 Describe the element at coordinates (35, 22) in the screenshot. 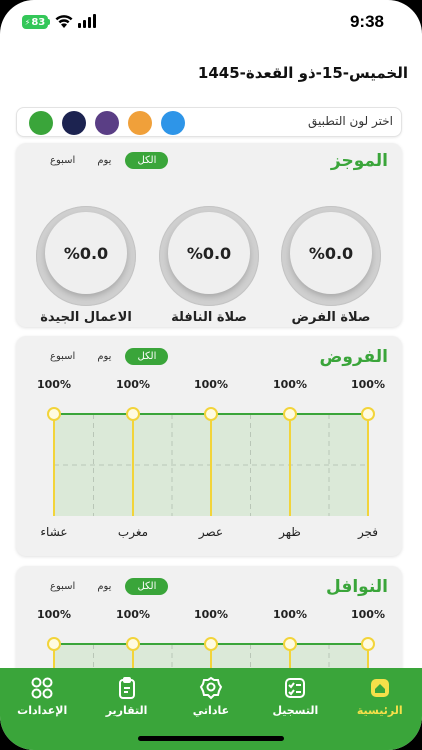

I see `battery-indicator: ⚡ 83` at that location.